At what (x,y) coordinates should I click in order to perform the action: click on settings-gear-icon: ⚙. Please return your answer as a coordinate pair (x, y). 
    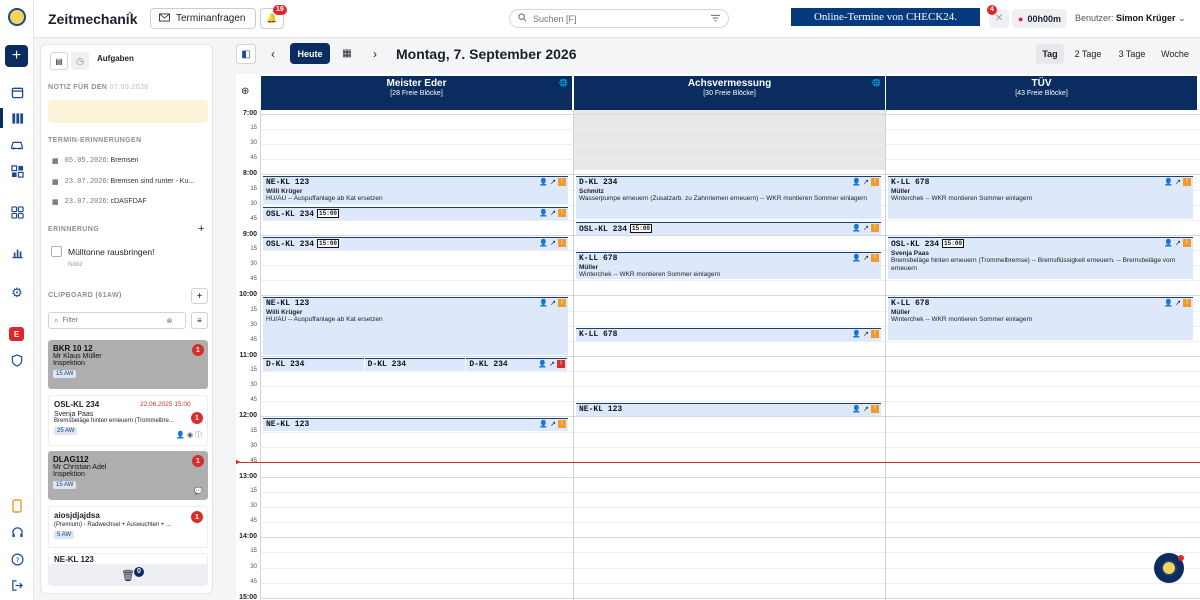
    Looking at the image, I should click on (17, 293).